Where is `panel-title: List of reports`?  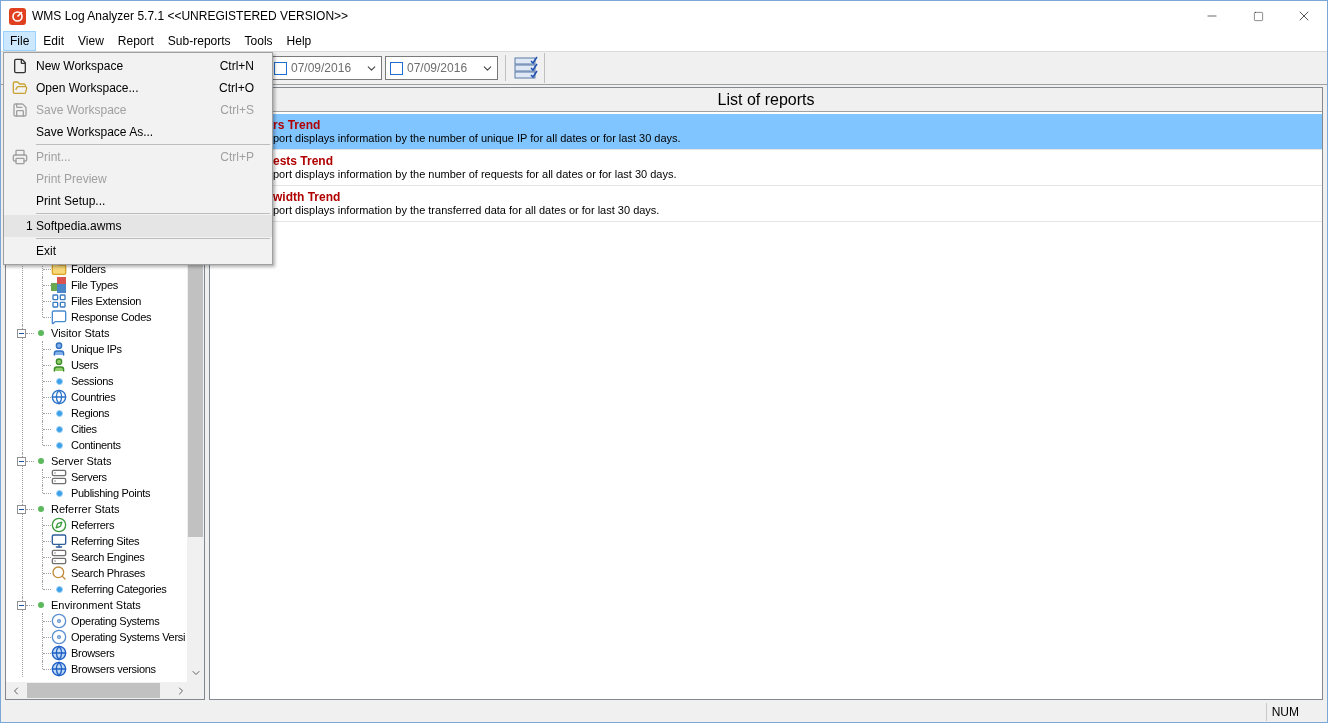 panel-title: List of reports is located at coordinates (766, 99).